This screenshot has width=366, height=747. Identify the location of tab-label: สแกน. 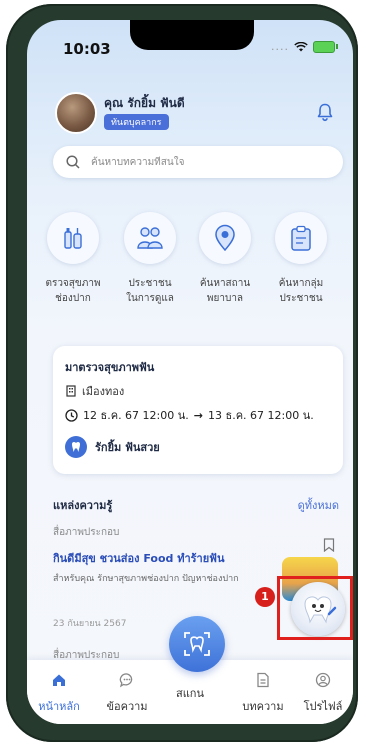
(190, 693).